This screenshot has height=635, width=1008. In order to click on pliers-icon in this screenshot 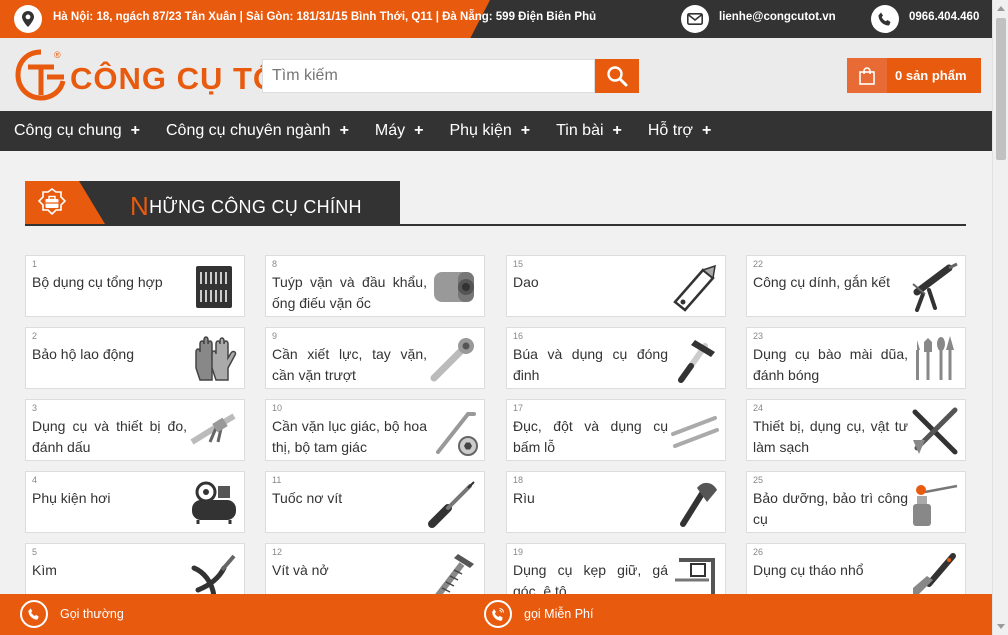, I will do `click(213, 576)`.